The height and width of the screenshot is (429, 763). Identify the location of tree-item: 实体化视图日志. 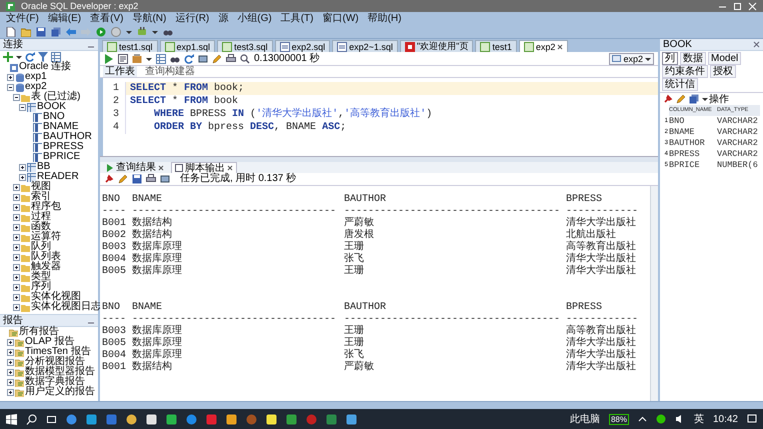
(66, 307).